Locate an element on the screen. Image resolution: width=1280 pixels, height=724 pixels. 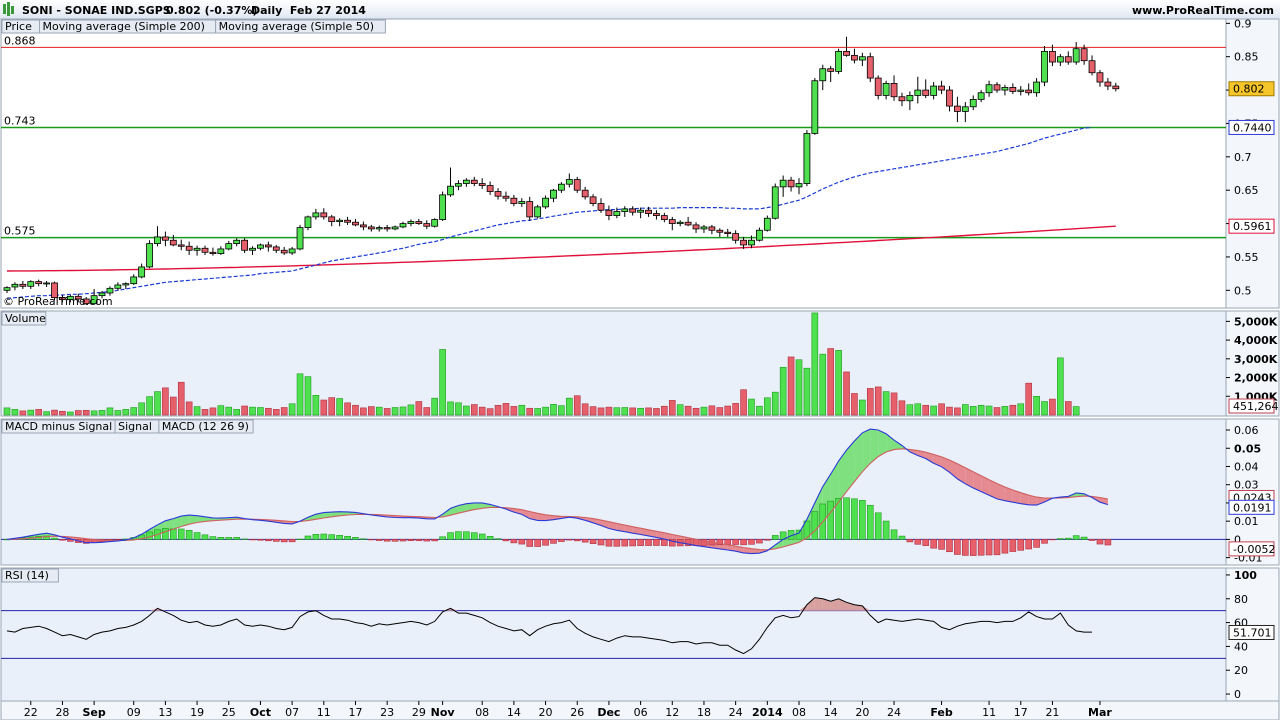
badge-macd-hist-text: -0.0052 is located at coordinates (1254, 549).